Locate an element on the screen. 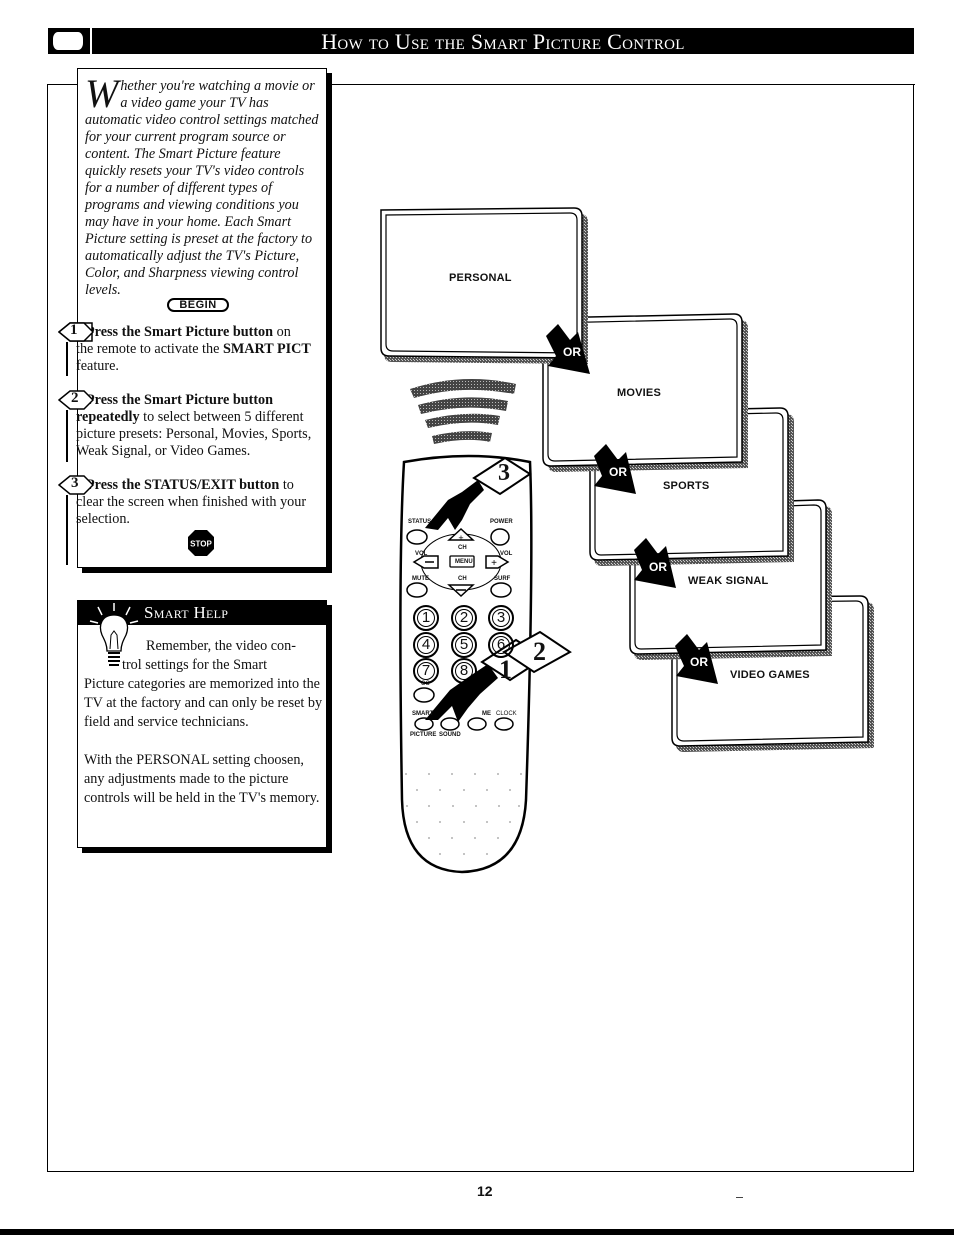 This screenshot has width=954, height=1235. picture-label: PICTURE is located at coordinates (423, 735).